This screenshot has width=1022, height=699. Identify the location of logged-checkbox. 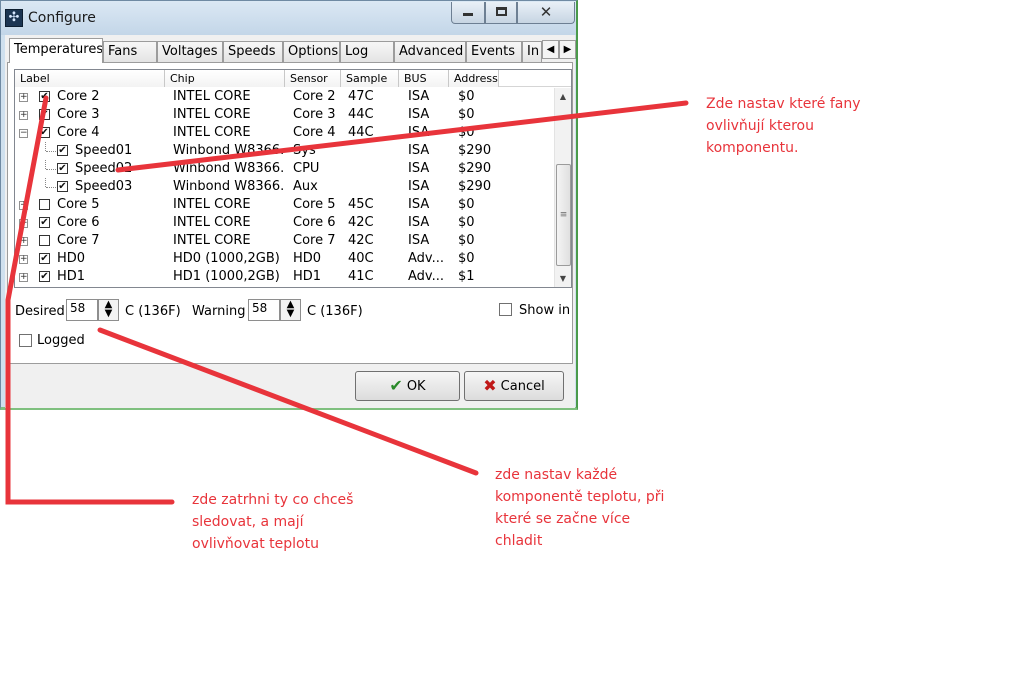
(25, 340).